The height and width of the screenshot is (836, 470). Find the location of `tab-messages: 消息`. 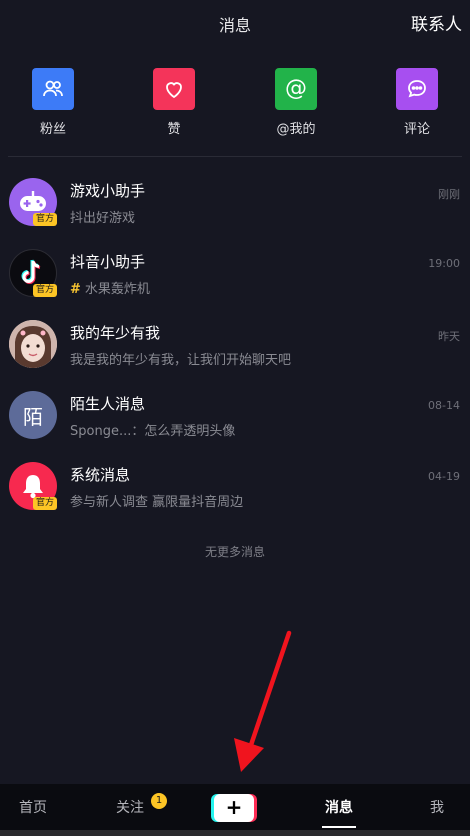

tab-messages: 消息 is located at coordinates (339, 807).